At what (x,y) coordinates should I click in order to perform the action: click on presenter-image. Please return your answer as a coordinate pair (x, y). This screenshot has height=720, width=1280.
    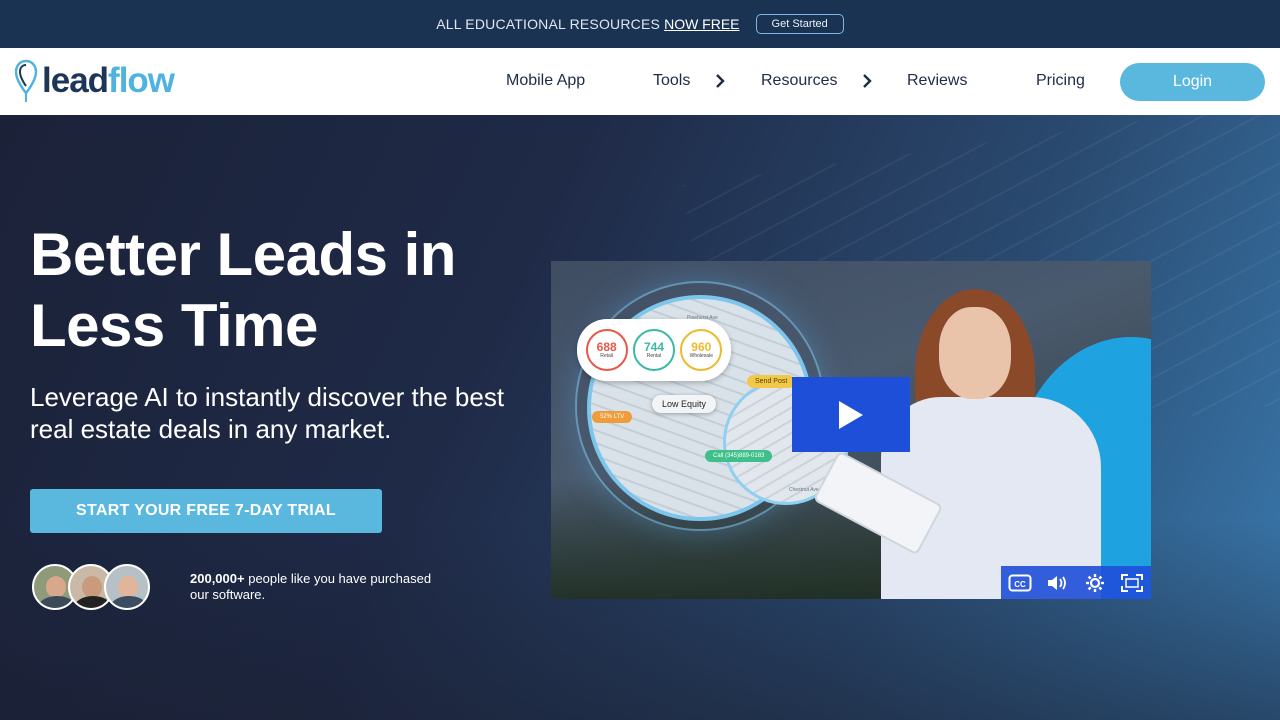
    Looking at the image, I should click on (961, 439).